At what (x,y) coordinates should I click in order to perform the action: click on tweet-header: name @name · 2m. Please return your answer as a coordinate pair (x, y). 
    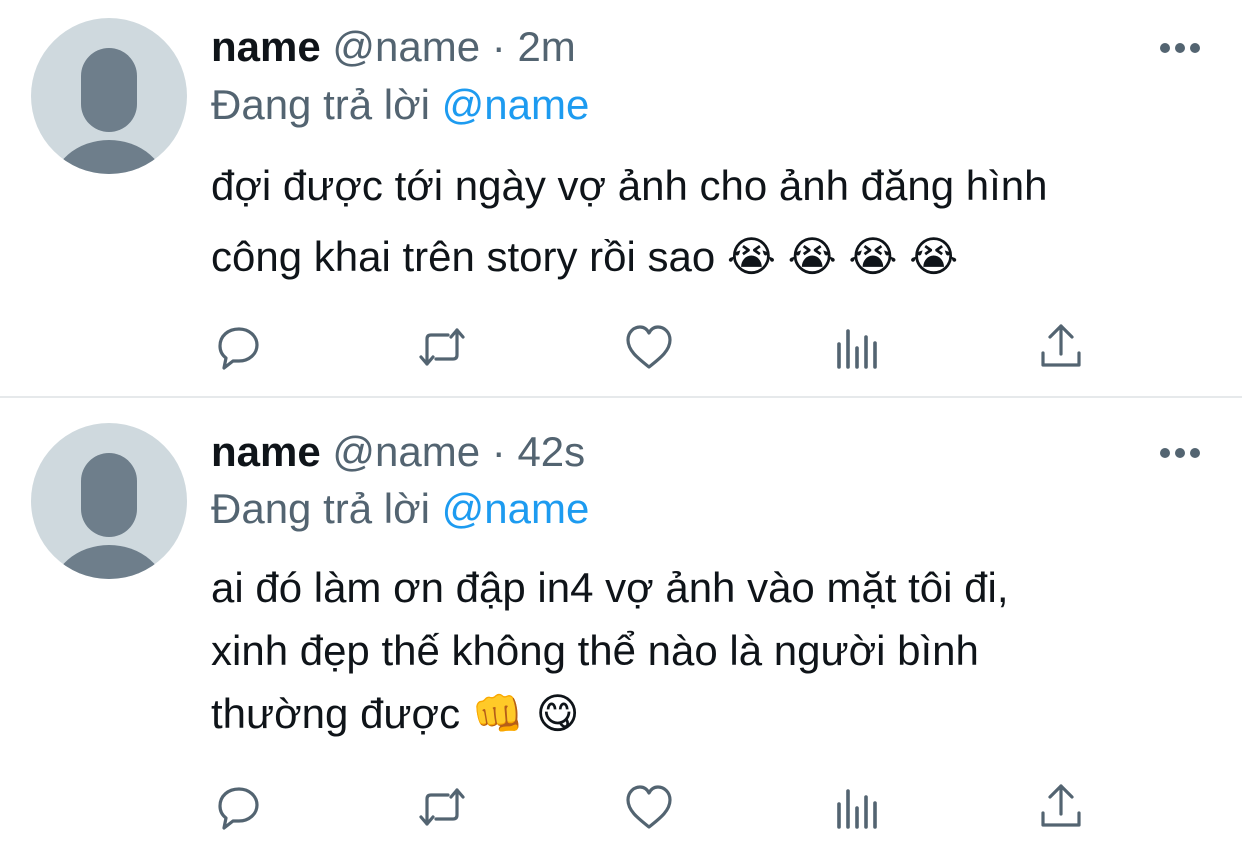
    Looking at the image, I should click on (393, 47).